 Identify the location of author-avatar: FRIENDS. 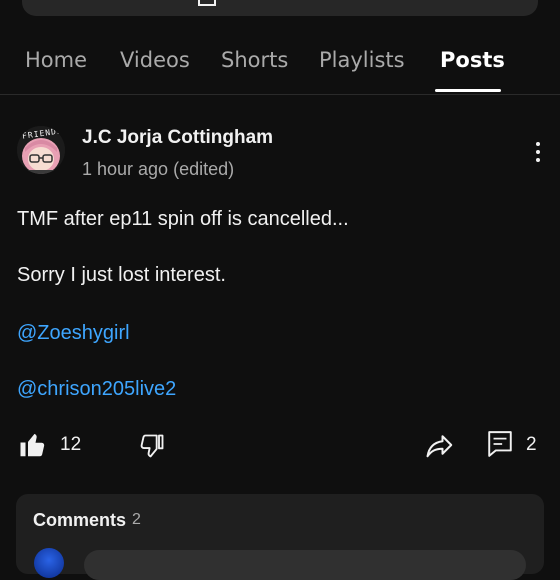
(41, 150).